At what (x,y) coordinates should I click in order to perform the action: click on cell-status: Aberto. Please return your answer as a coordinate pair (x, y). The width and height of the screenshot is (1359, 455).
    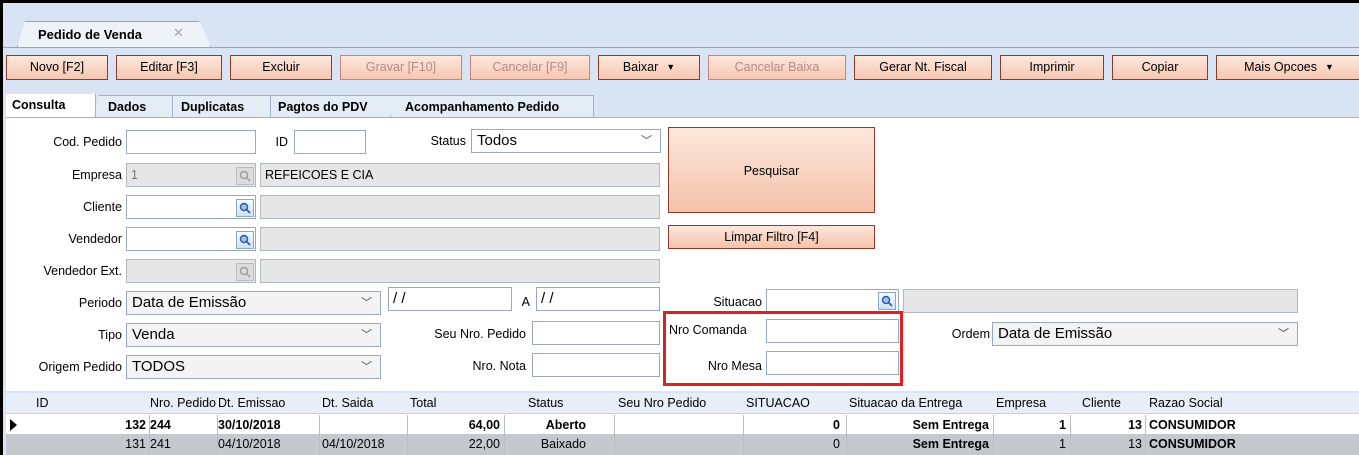
    Looking at the image, I should click on (565, 425).